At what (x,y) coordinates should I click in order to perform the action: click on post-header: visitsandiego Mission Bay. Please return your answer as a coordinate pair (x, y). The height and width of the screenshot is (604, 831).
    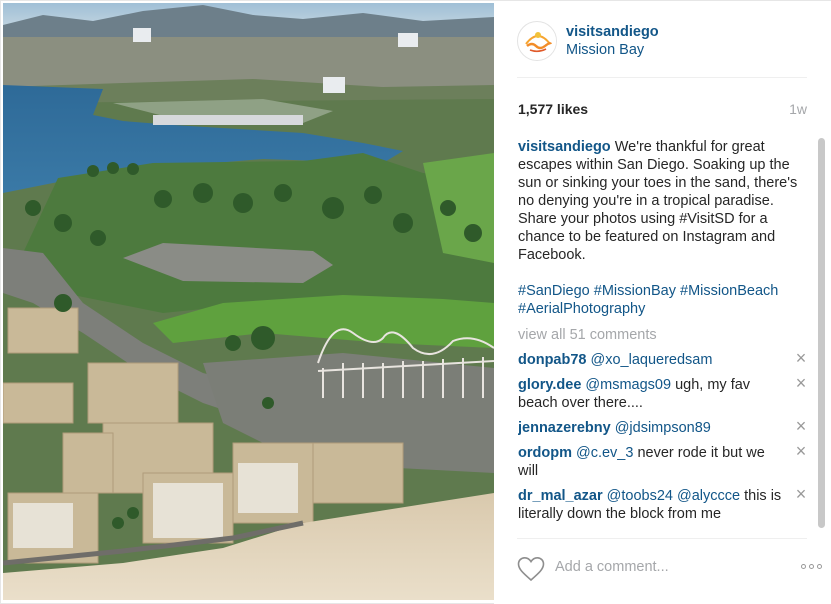
    Looking at the image, I should click on (662, 48).